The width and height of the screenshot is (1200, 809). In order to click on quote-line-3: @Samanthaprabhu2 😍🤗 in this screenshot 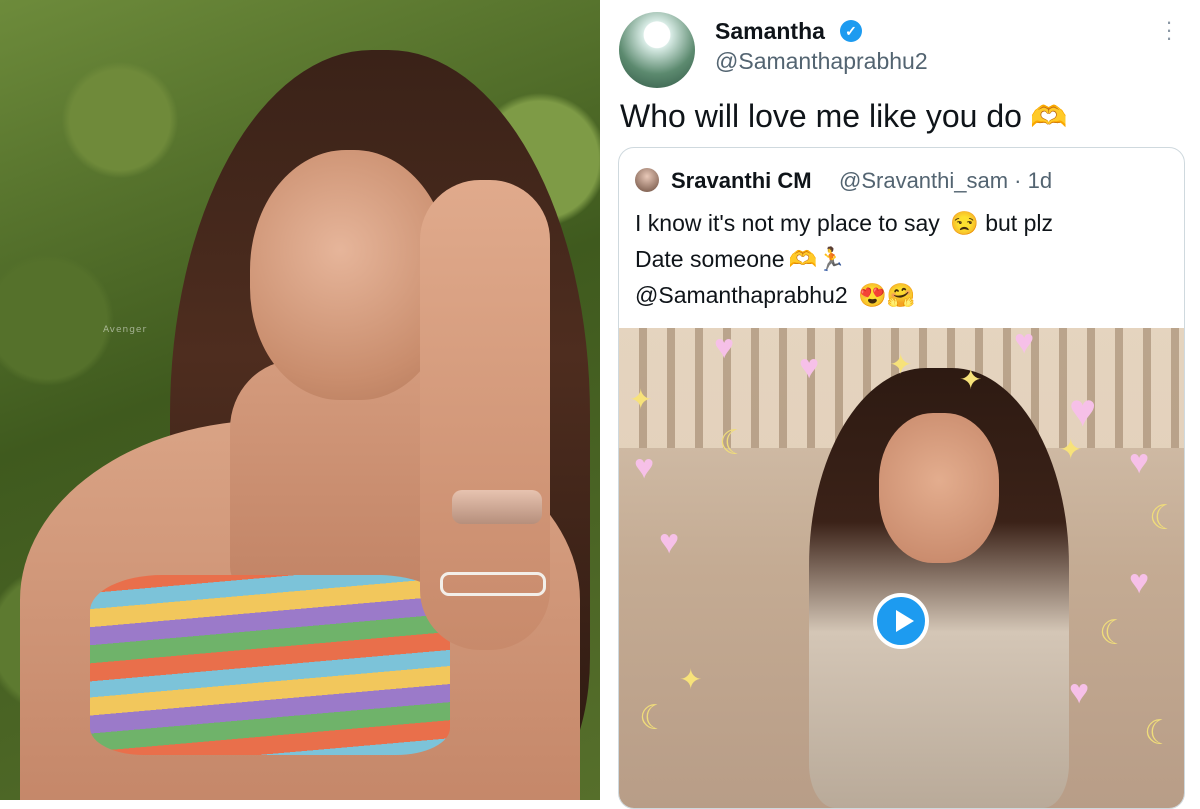, I will do `click(775, 295)`.